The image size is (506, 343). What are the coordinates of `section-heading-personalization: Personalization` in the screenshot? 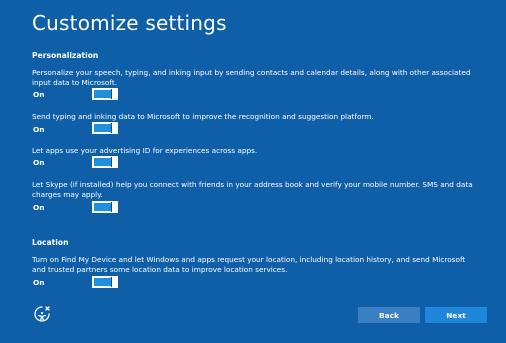 It's located at (65, 55).